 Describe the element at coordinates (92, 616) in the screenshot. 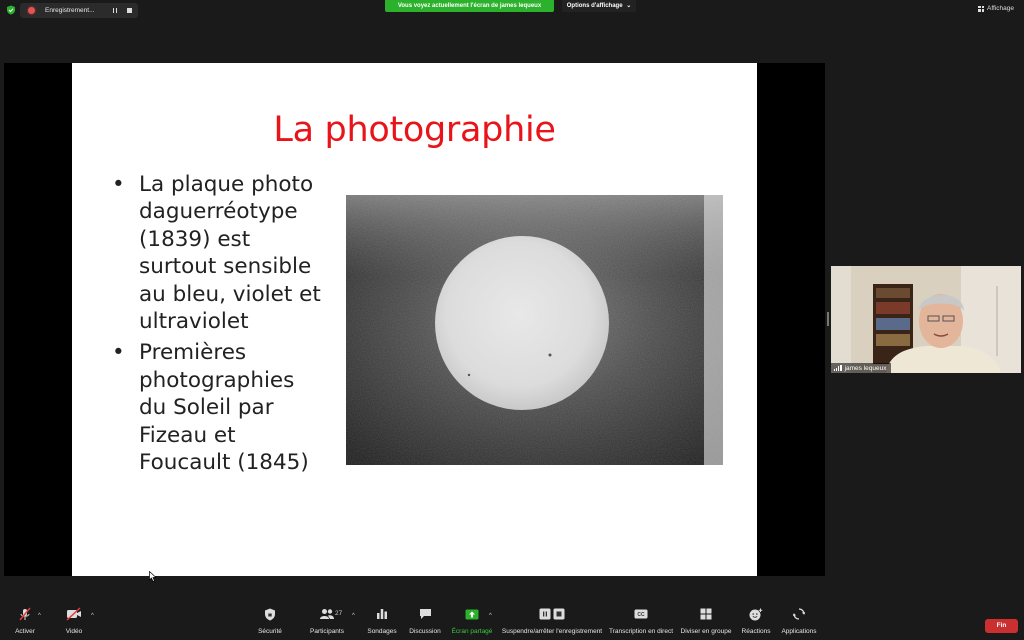

I see `video-options-caret-icon: ^` at that location.